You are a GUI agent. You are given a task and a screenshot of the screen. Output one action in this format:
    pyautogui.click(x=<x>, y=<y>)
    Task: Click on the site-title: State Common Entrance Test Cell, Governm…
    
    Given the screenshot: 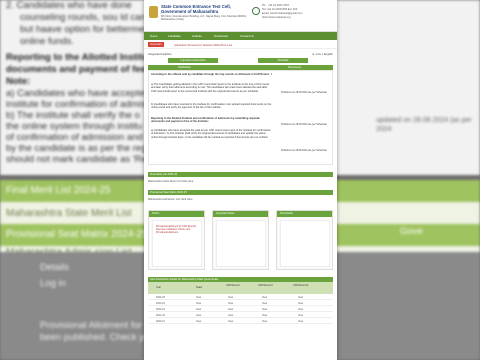 What is the action you would take?
    pyautogui.click(x=196, y=9)
    